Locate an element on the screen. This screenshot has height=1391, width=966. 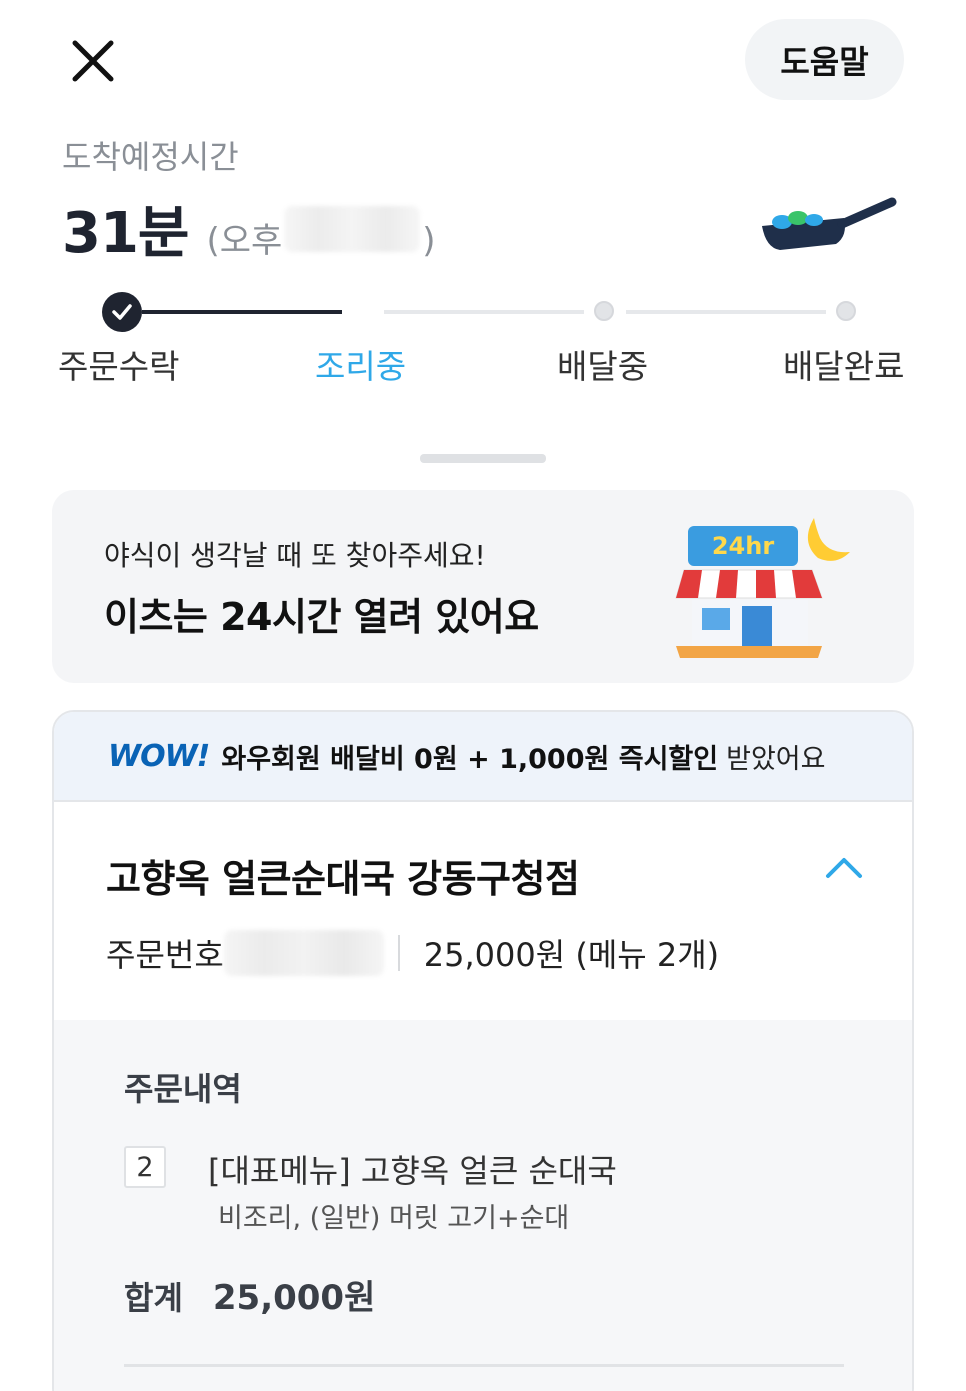
step-label-delivering: 배달중 is located at coordinates (603, 366).